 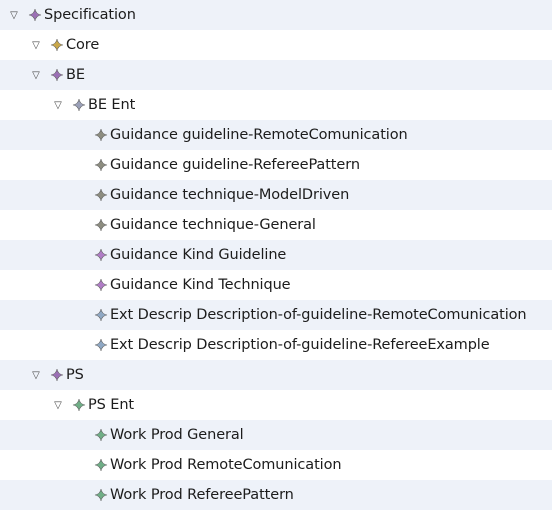 I want to click on tree-item: Work Prod RemoteComunication, so click(x=276, y=465).